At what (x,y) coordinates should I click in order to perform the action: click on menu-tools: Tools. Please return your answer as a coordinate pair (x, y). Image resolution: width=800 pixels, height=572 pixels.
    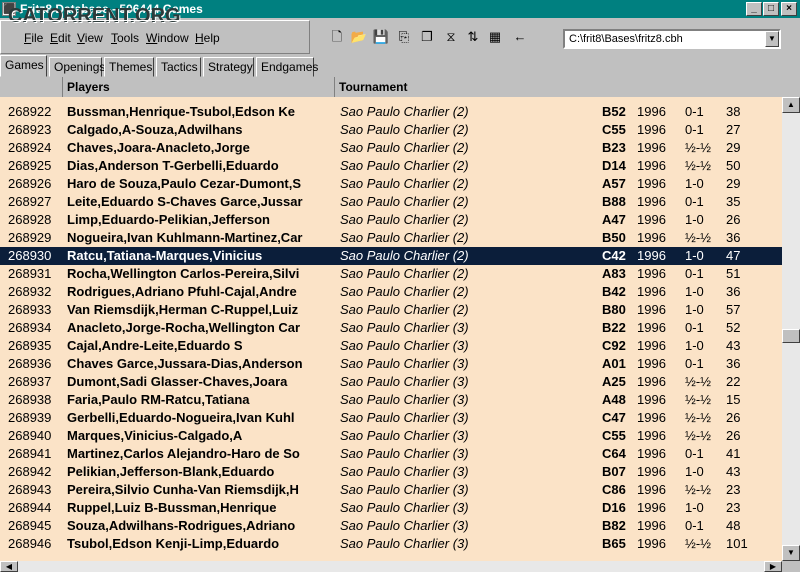
    Looking at the image, I should click on (125, 38).